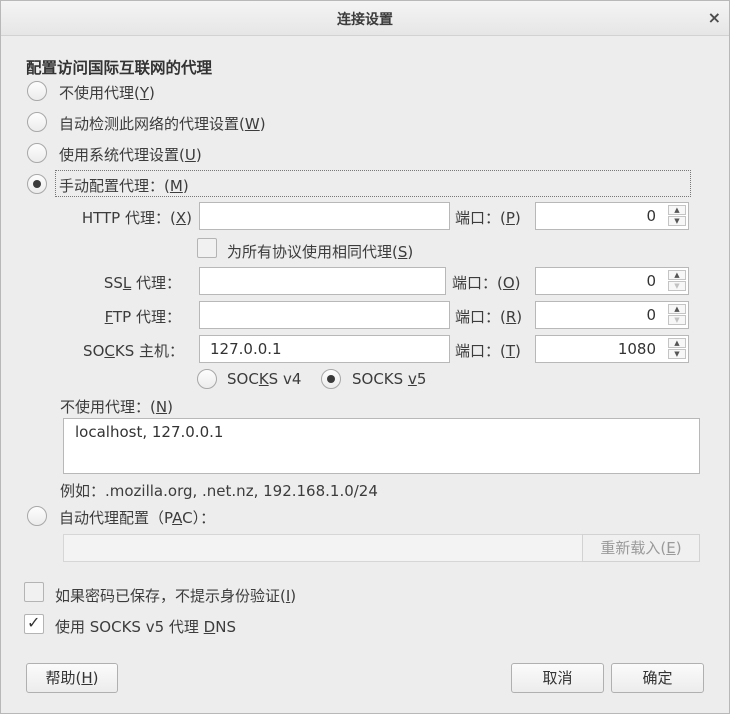 This screenshot has height=714, width=730. What do you see at coordinates (142, 283) in the screenshot?
I see `ssl-proxy-label: SSL 代理：` at bounding box center [142, 283].